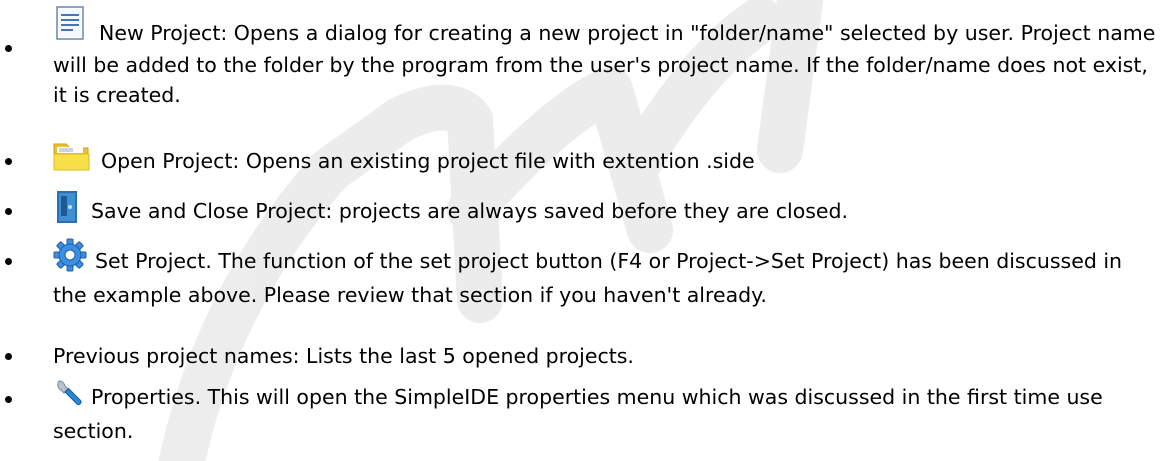 The image size is (1166, 461). Describe the element at coordinates (70, 259) in the screenshot. I see `set-project-gear-icon` at that location.